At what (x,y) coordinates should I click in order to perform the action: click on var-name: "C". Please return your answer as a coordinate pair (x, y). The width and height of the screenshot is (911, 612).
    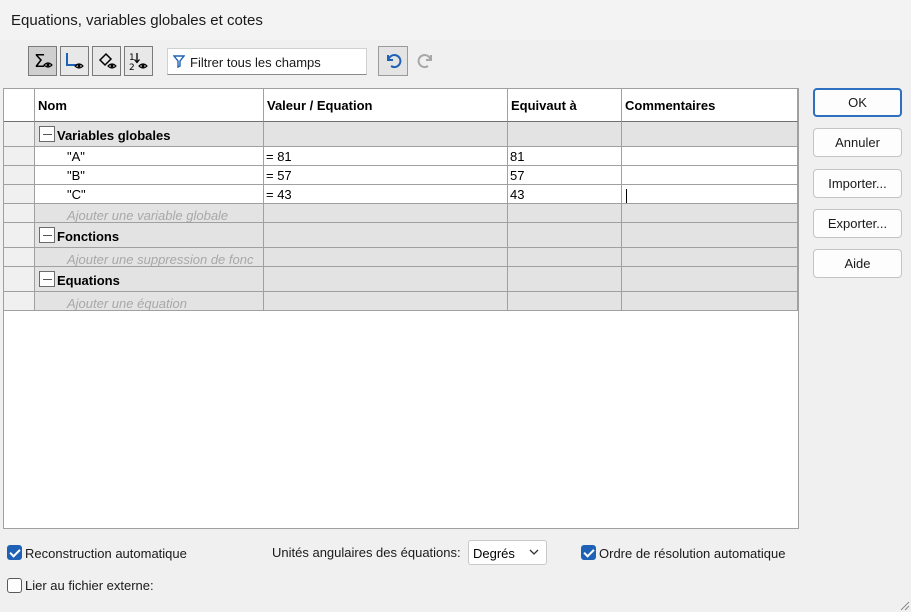
    Looking at the image, I should click on (149, 194).